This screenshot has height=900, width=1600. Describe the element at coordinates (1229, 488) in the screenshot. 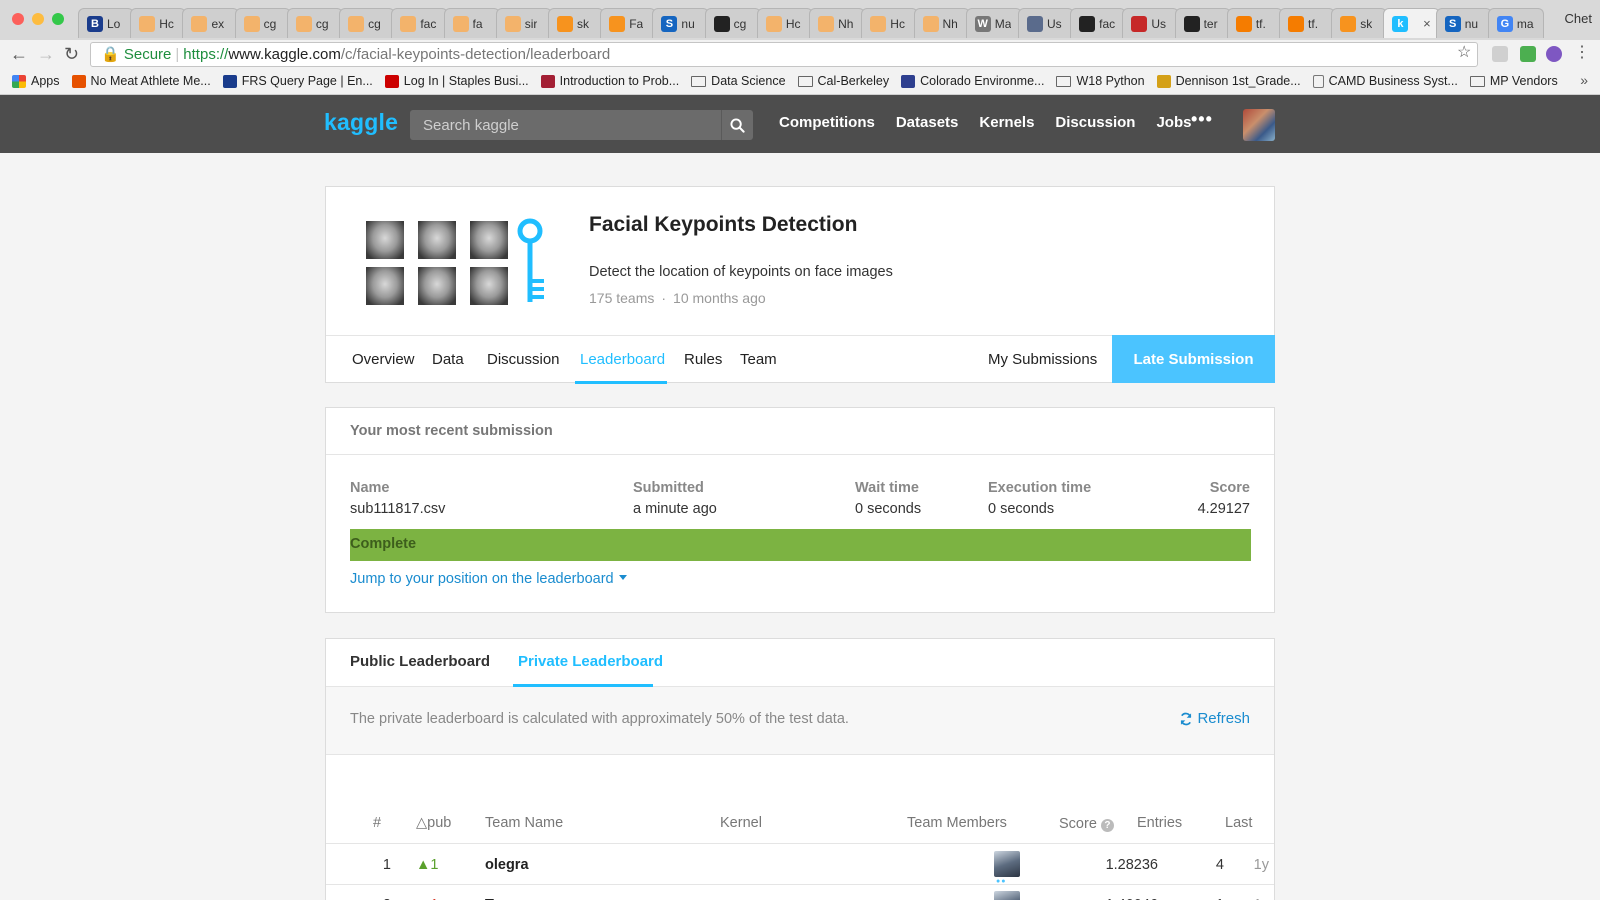

I see `score-label: Score` at that location.